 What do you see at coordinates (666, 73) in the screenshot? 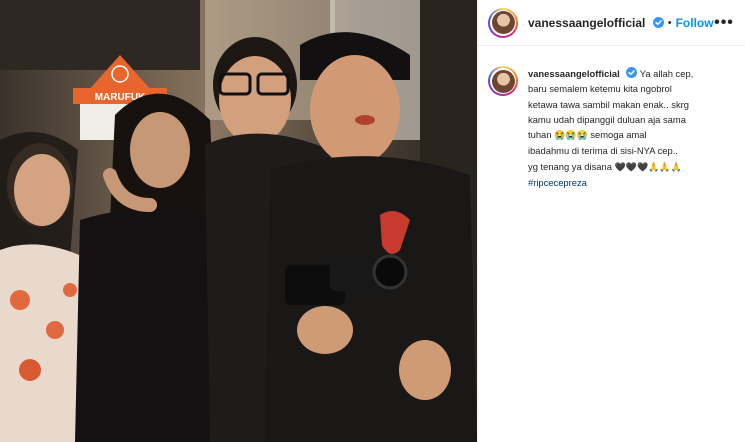
I see `caption-line: Ya allah cep,` at bounding box center [666, 73].